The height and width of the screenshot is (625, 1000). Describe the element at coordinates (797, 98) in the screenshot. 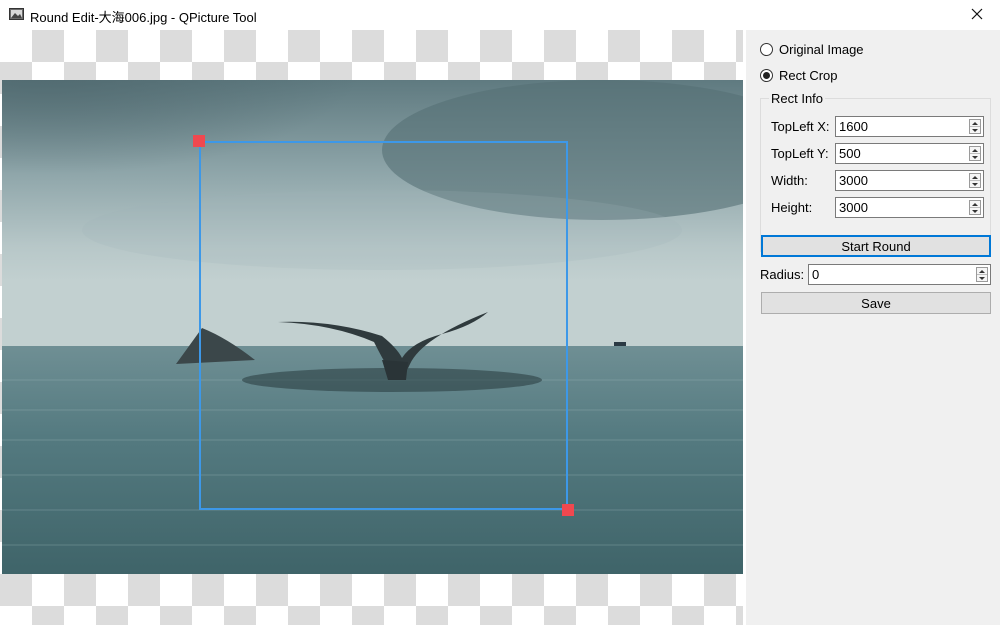

I see `rect-info-title: Rect Info` at that location.